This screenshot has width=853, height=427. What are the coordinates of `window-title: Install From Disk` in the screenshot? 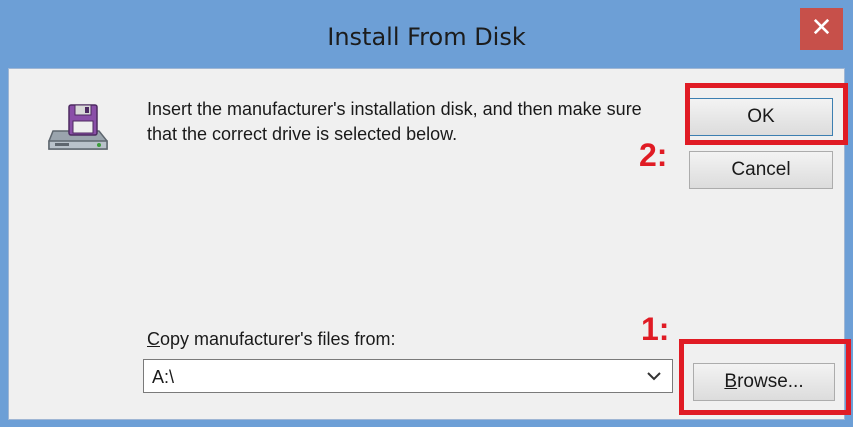 It's located at (426, 37).